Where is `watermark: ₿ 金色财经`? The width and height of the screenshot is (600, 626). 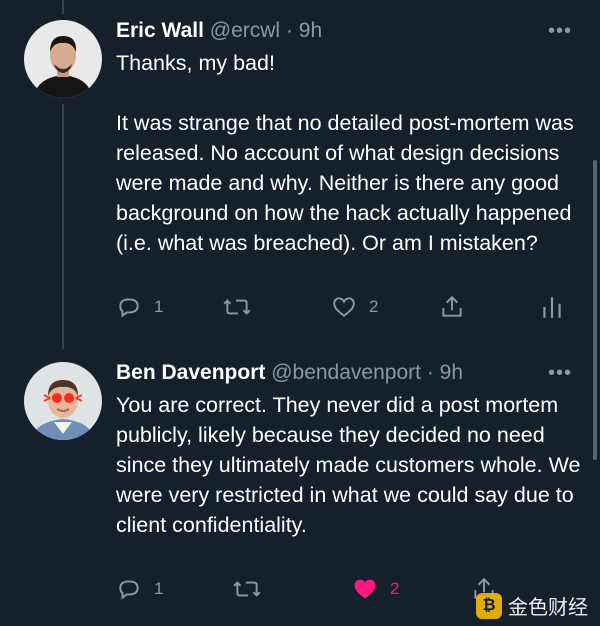
watermark: ₿ 金色财经 is located at coordinates (532, 605).